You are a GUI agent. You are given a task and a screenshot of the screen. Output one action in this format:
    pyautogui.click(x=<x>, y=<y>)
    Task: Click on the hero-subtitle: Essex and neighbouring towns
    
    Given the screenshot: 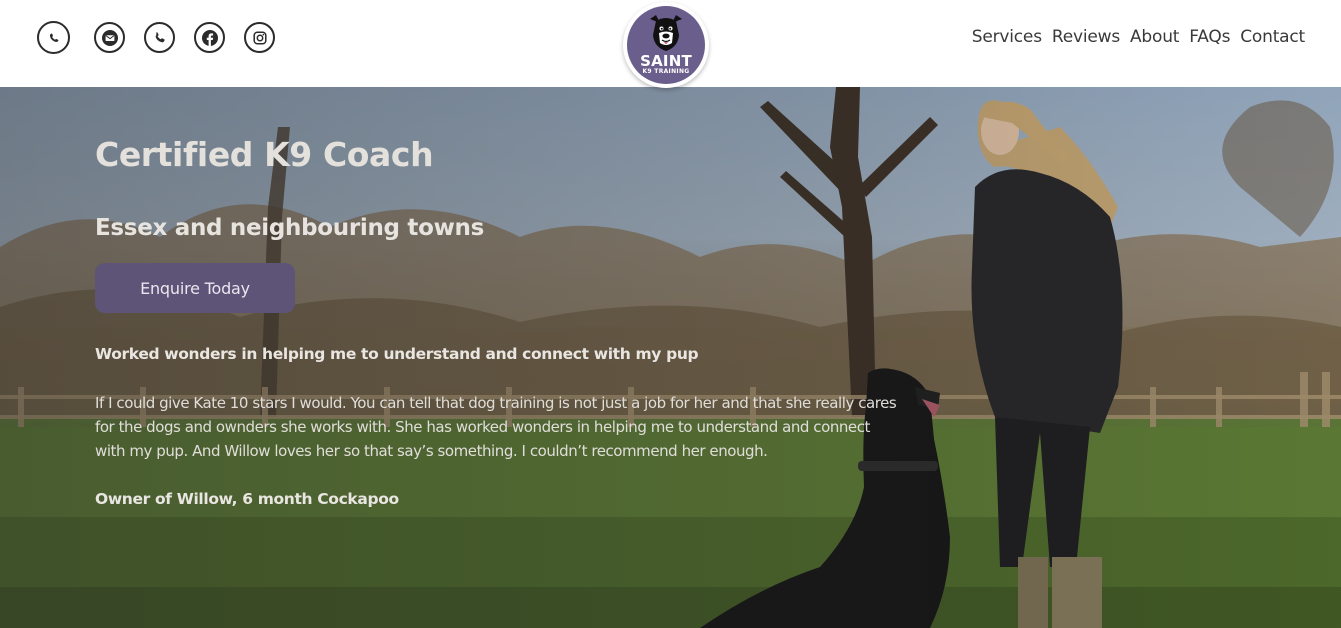 What is the action you would take?
    pyautogui.click(x=290, y=228)
    